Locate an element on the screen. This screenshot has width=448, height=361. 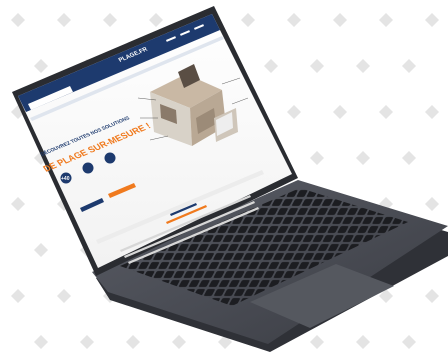
badge-value: +40 is located at coordinates (65, 179).